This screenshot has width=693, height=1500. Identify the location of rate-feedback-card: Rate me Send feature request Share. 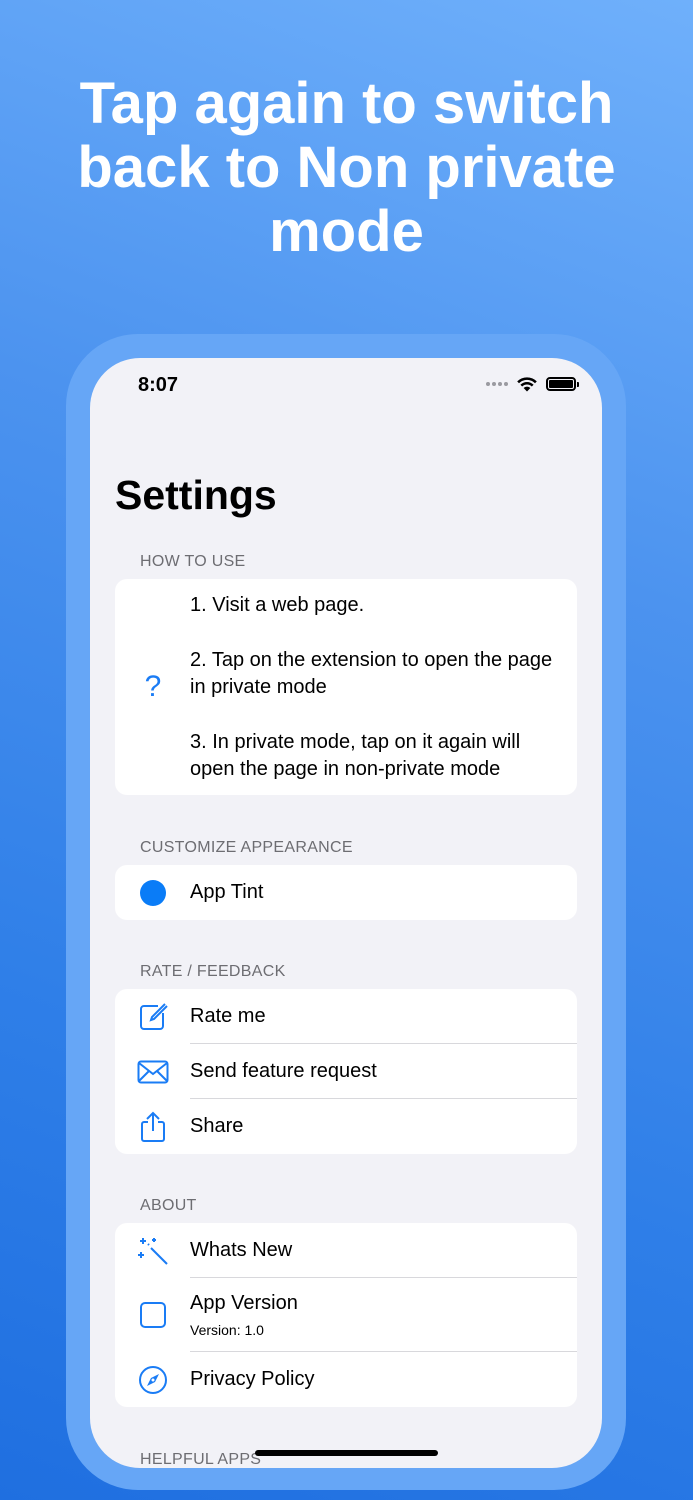
(346, 1071).